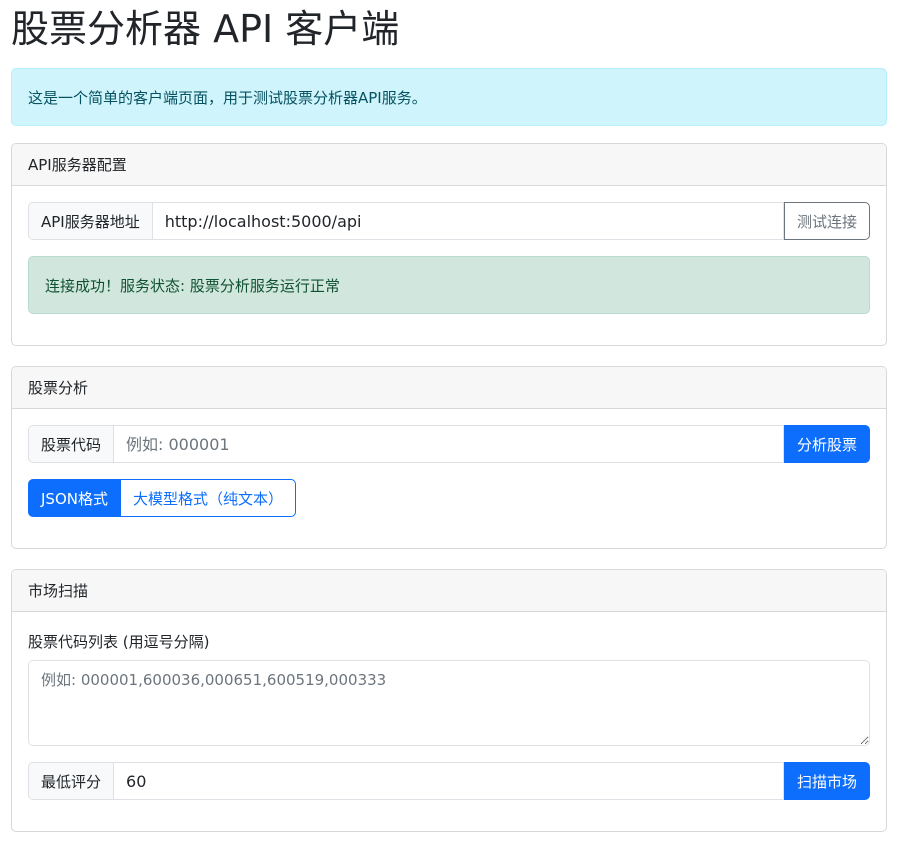 The image size is (903, 841). I want to click on stock-list-label: 股票代码列表 (用逗号分隔), so click(119, 642).